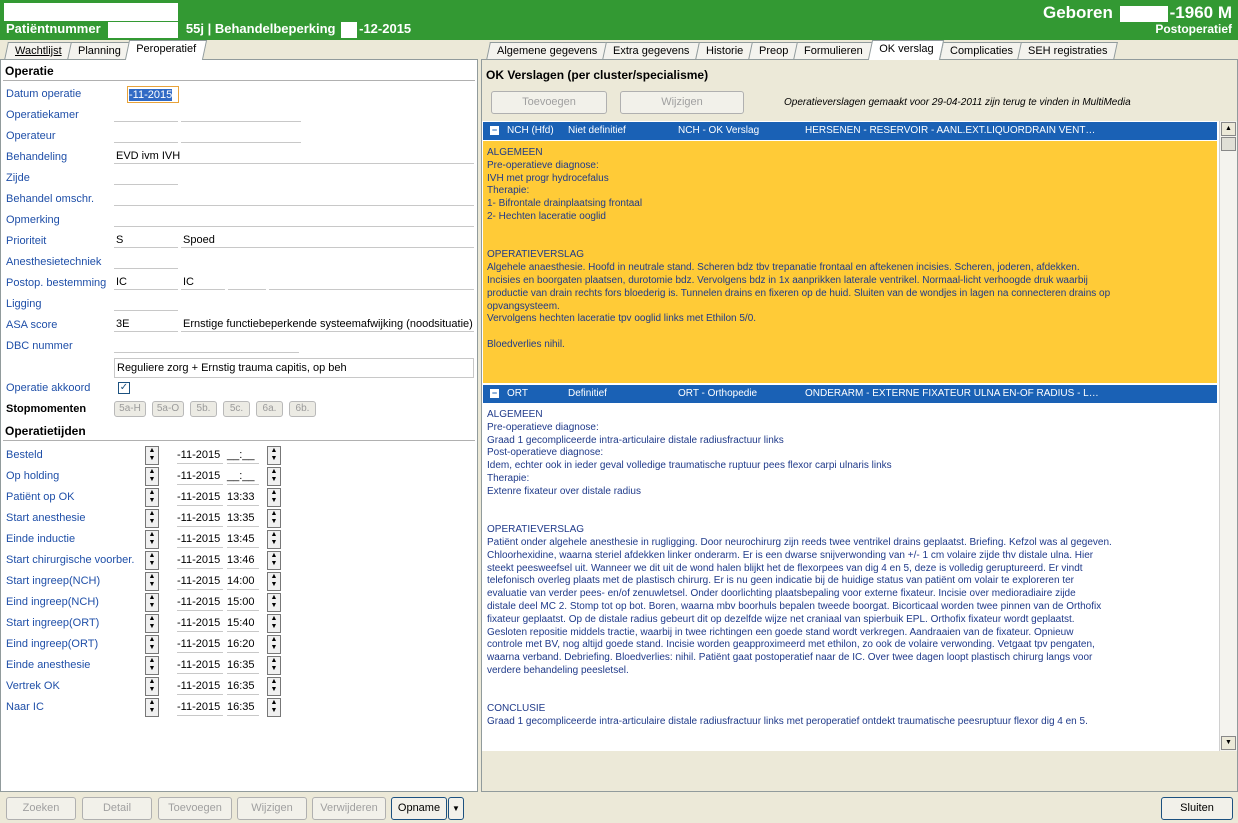 The width and height of the screenshot is (1238, 823). I want to click on opname-dropdown-icon: ▼, so click(456, 808).